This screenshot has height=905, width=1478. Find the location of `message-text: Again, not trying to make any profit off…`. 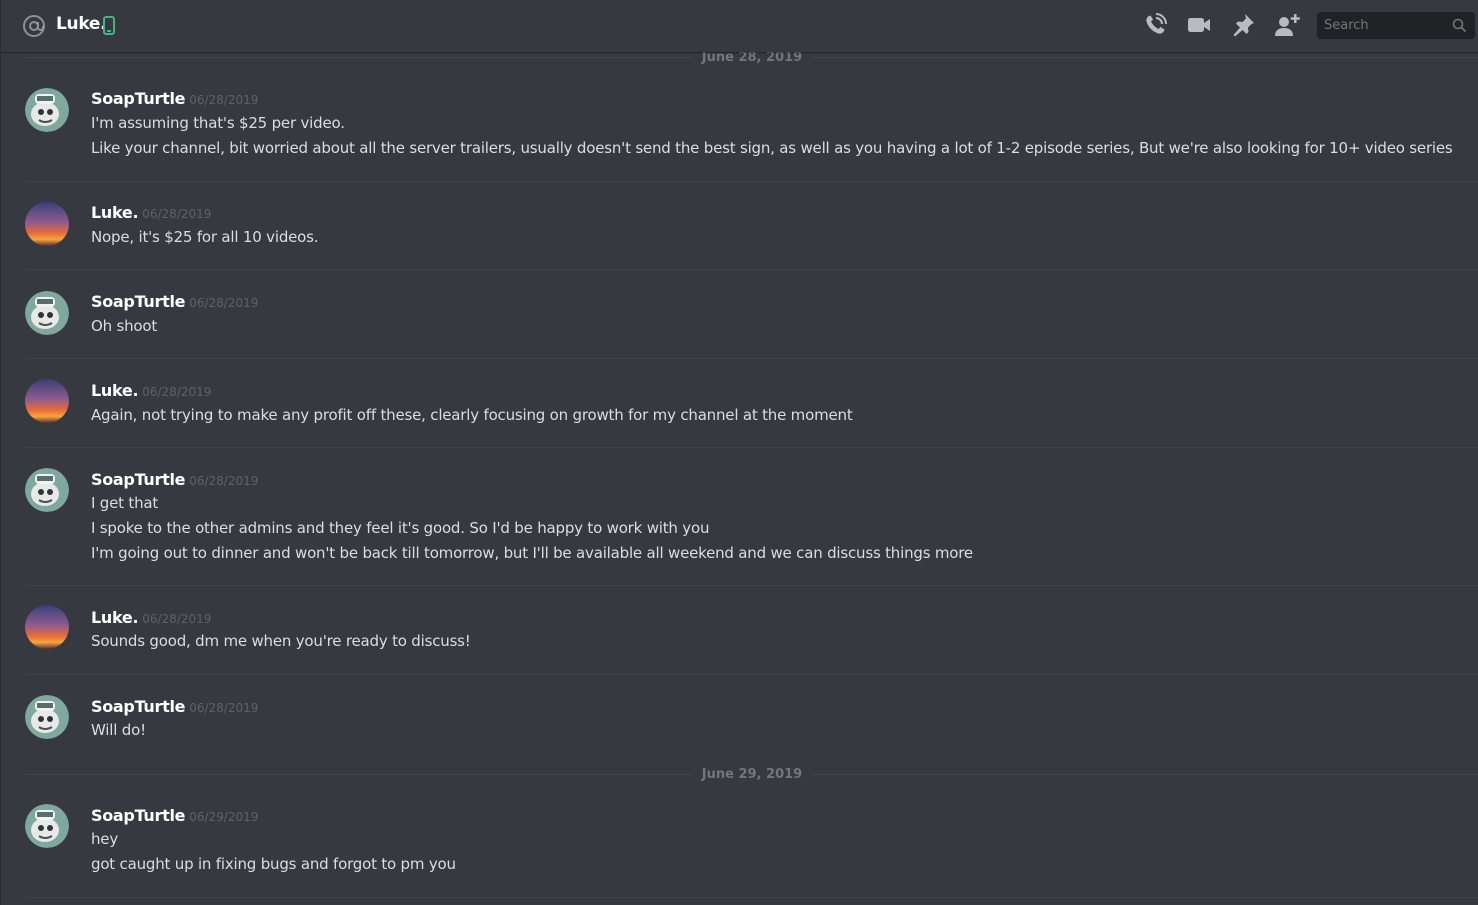

message-text: Again, not trying to make any profit off… is located at coordinates (472, 415).